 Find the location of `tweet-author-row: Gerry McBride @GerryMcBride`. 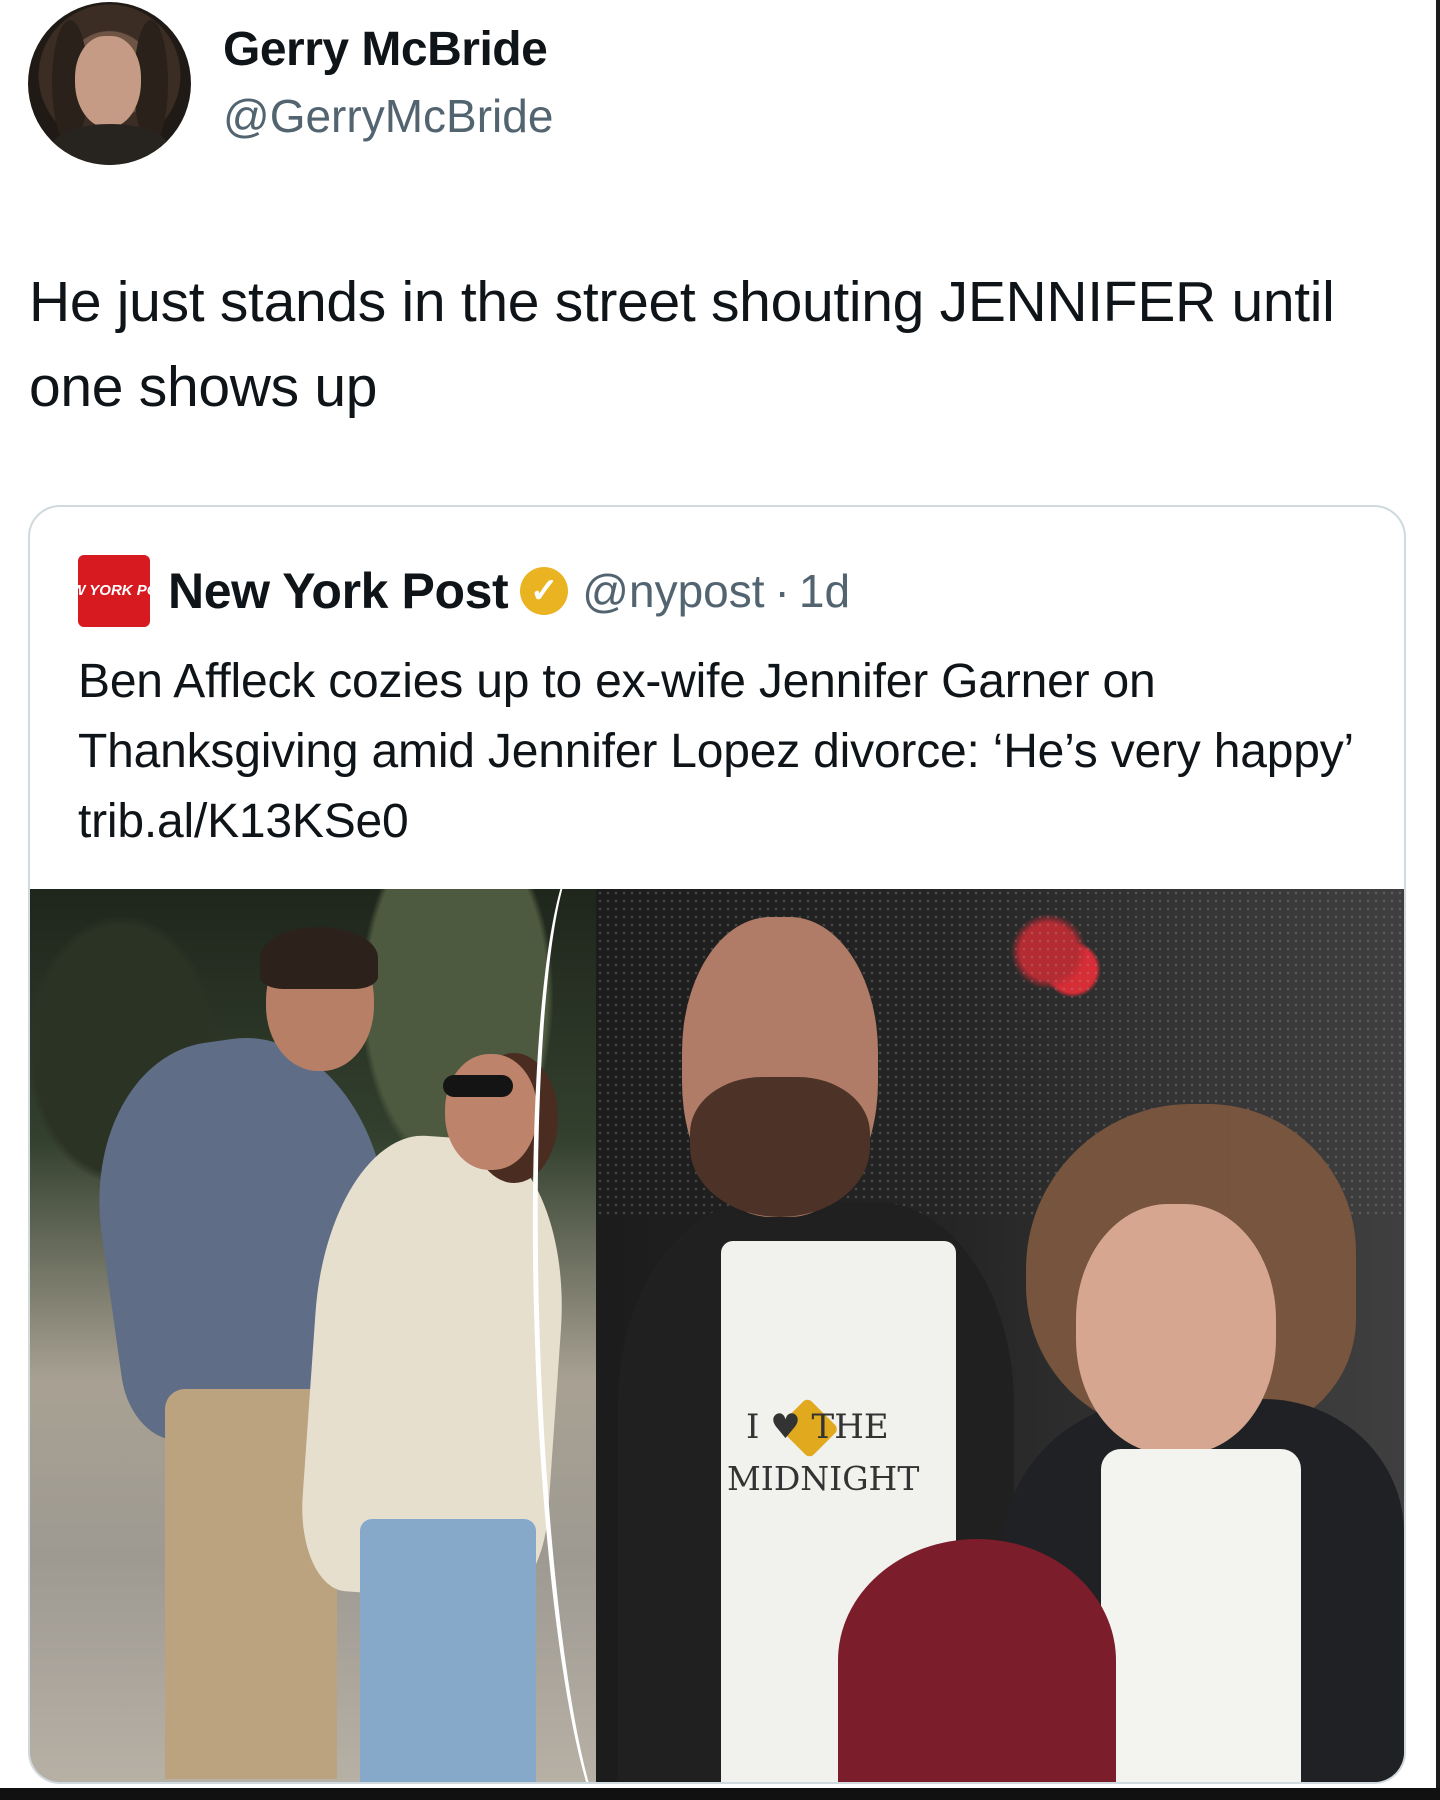

tweet-author-row: Gerry McBride @GerryMcBride is located at coordinates (478, 85).